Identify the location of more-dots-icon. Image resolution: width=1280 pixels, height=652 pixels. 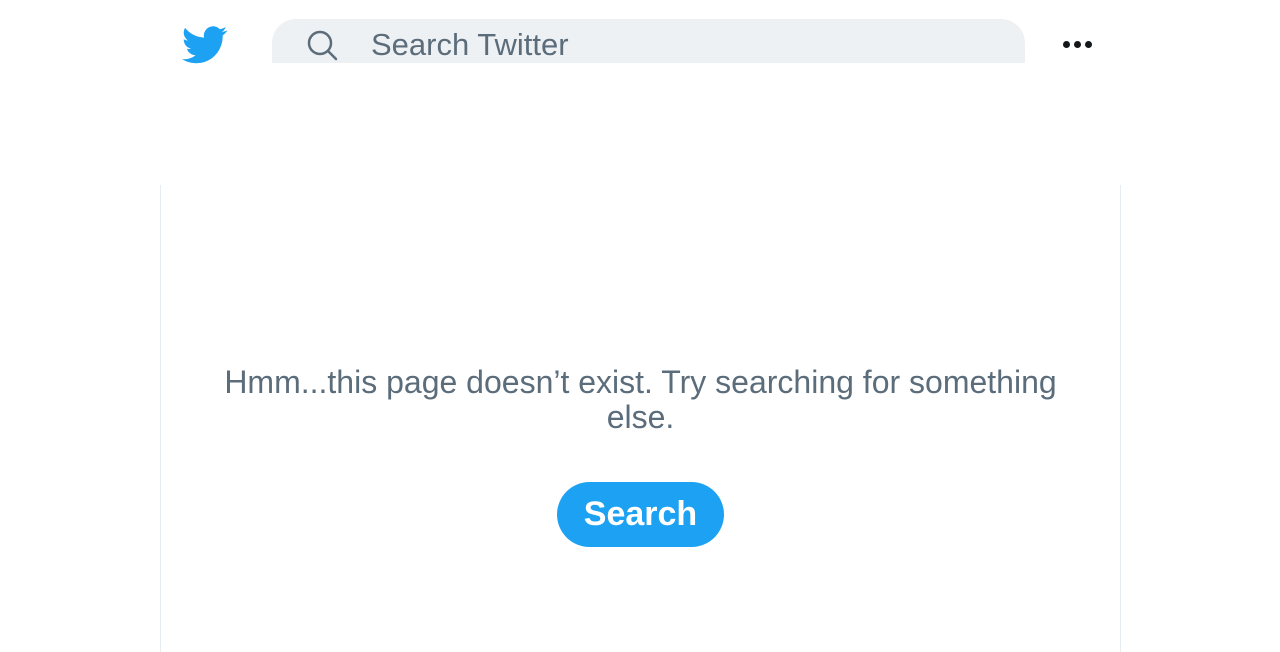
(1077, 45).